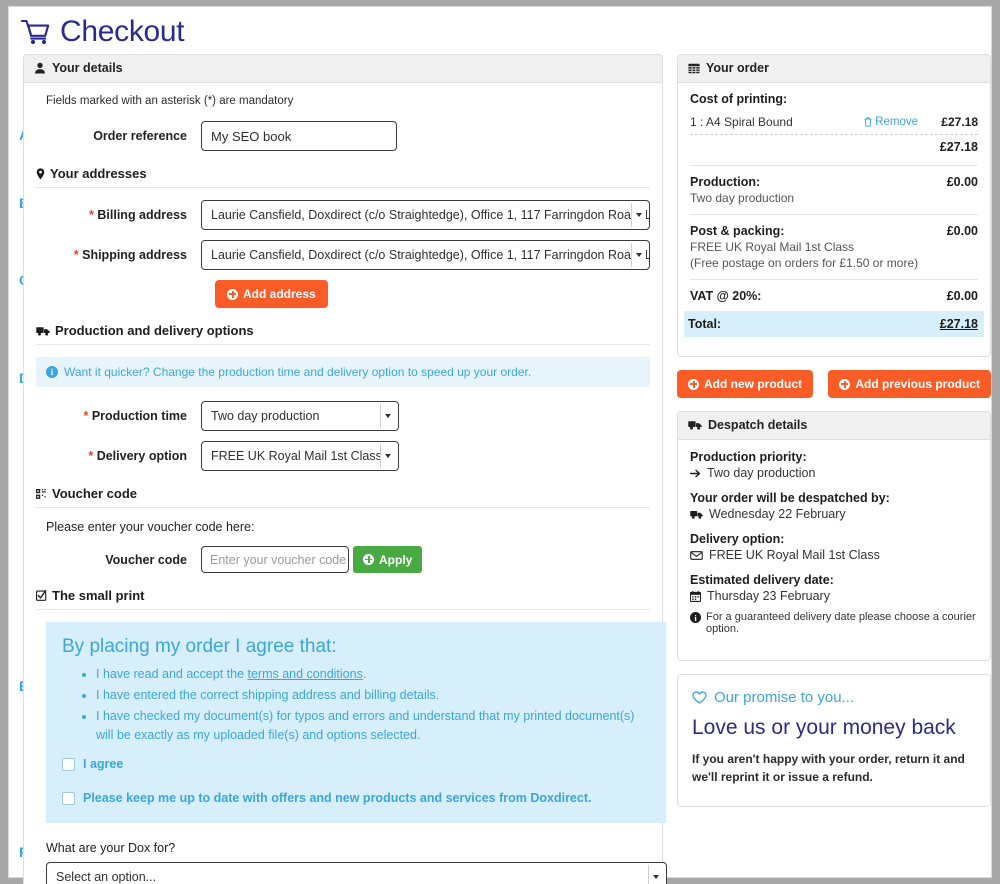 This screenshot has height=884, width=1000. Describe the element at coordinates (745, 384) in the screenshot. I see `add-new-product-button: Add new product` at that location.